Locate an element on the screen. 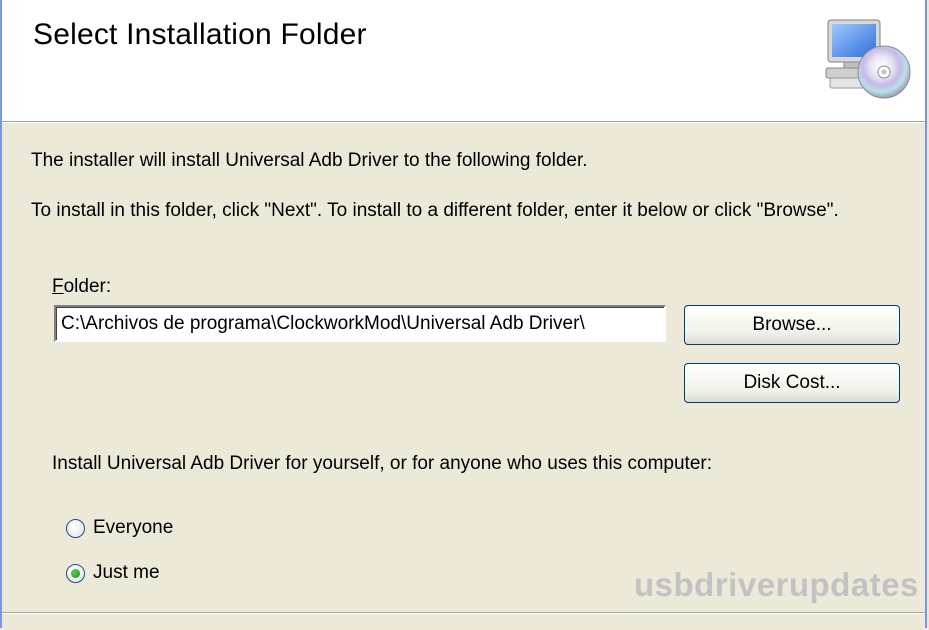 The width and height of the screenshot is (929, 630). radio-everyone: Everyone is located at coordinates (119, 528).